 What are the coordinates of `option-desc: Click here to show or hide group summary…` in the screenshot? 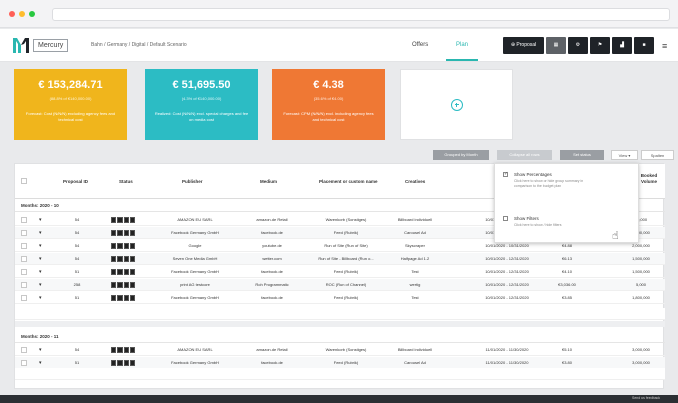 It's located at (549, 183).